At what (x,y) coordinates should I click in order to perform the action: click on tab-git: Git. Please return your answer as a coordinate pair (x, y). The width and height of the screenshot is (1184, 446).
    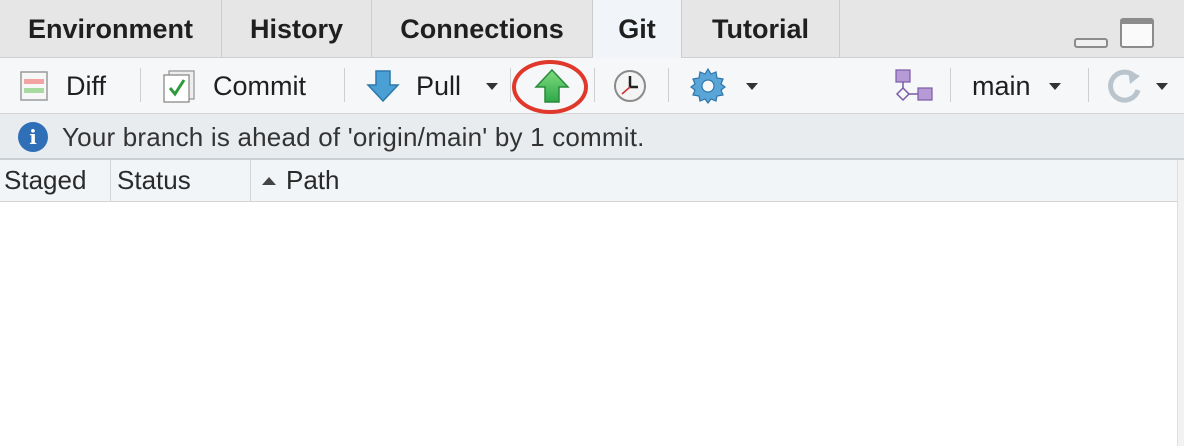
    Looking at the image, I should click on (637, 29).